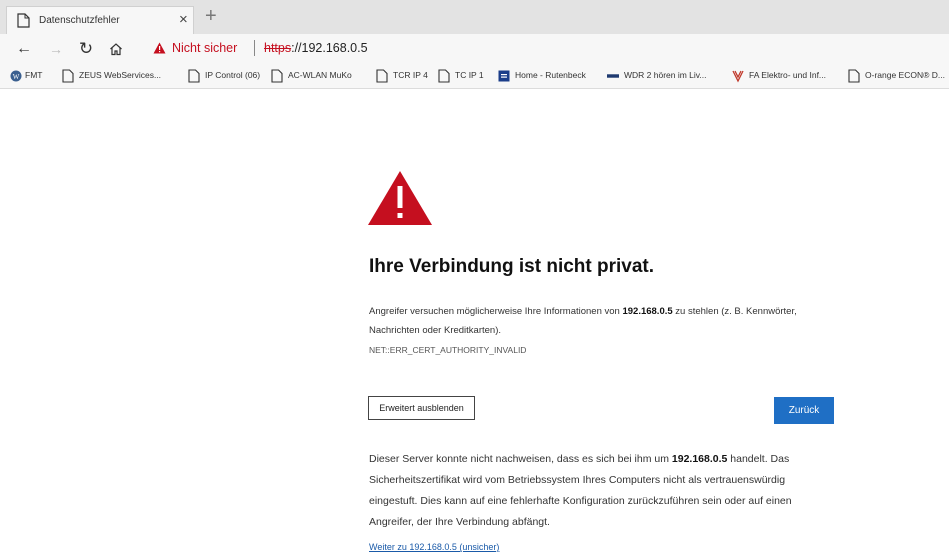 This screenshot has width=949, height=558. I want to click on wordpress-icon: W, so click(16, 76).